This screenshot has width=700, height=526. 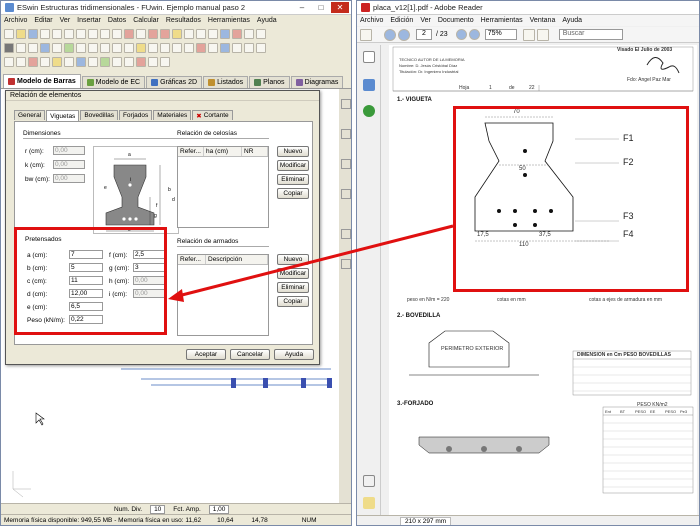 I want to click on fit-page-icon, so click(x=528, y=34).